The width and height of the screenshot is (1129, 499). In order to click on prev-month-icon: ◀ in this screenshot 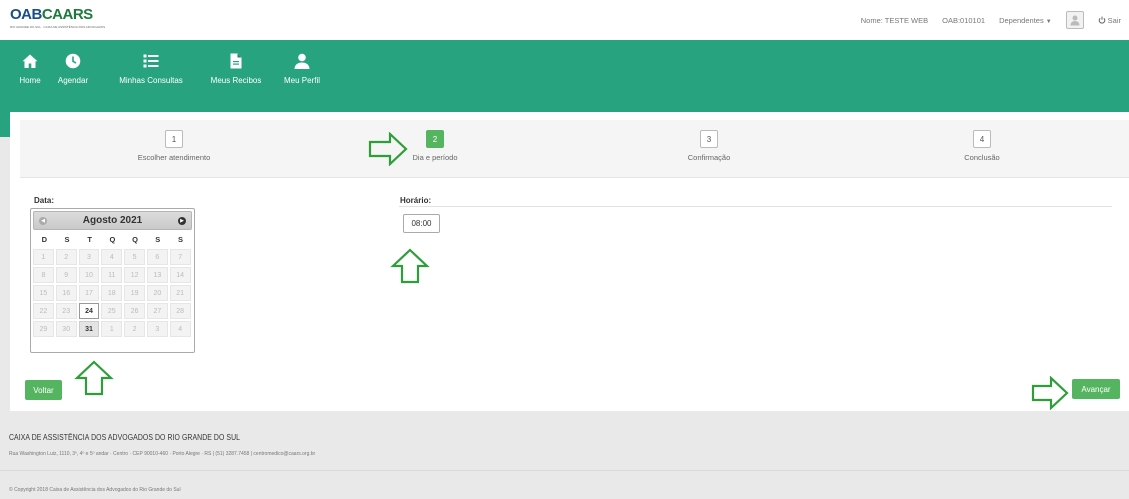, I will do `click(43, 220)`.